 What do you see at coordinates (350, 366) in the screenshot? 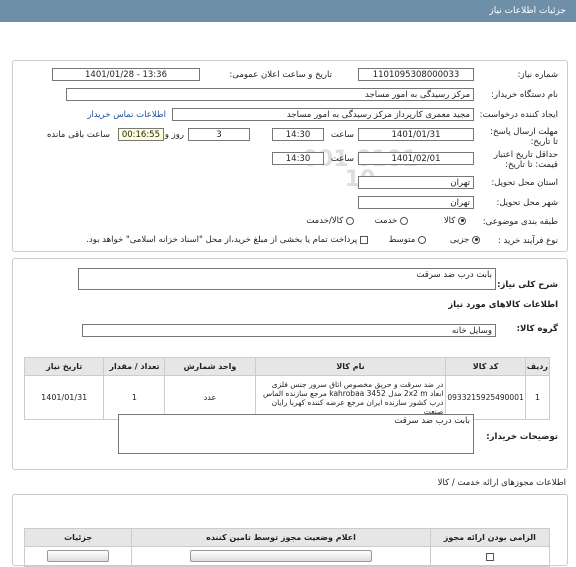
I see `col-name: نام کالا` at bounding box center [350, 366].